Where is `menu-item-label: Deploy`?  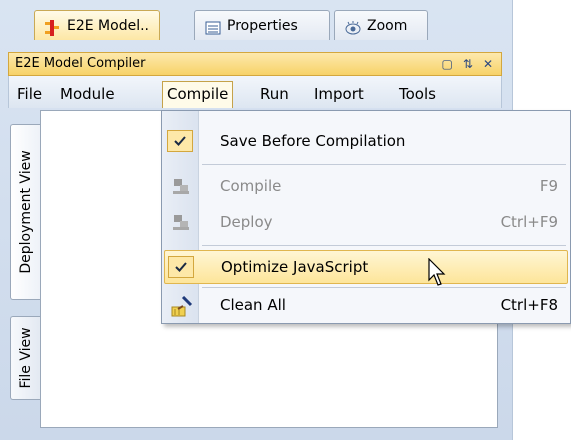
menu-item-label: Deploy is located at coordinates (246, 222).